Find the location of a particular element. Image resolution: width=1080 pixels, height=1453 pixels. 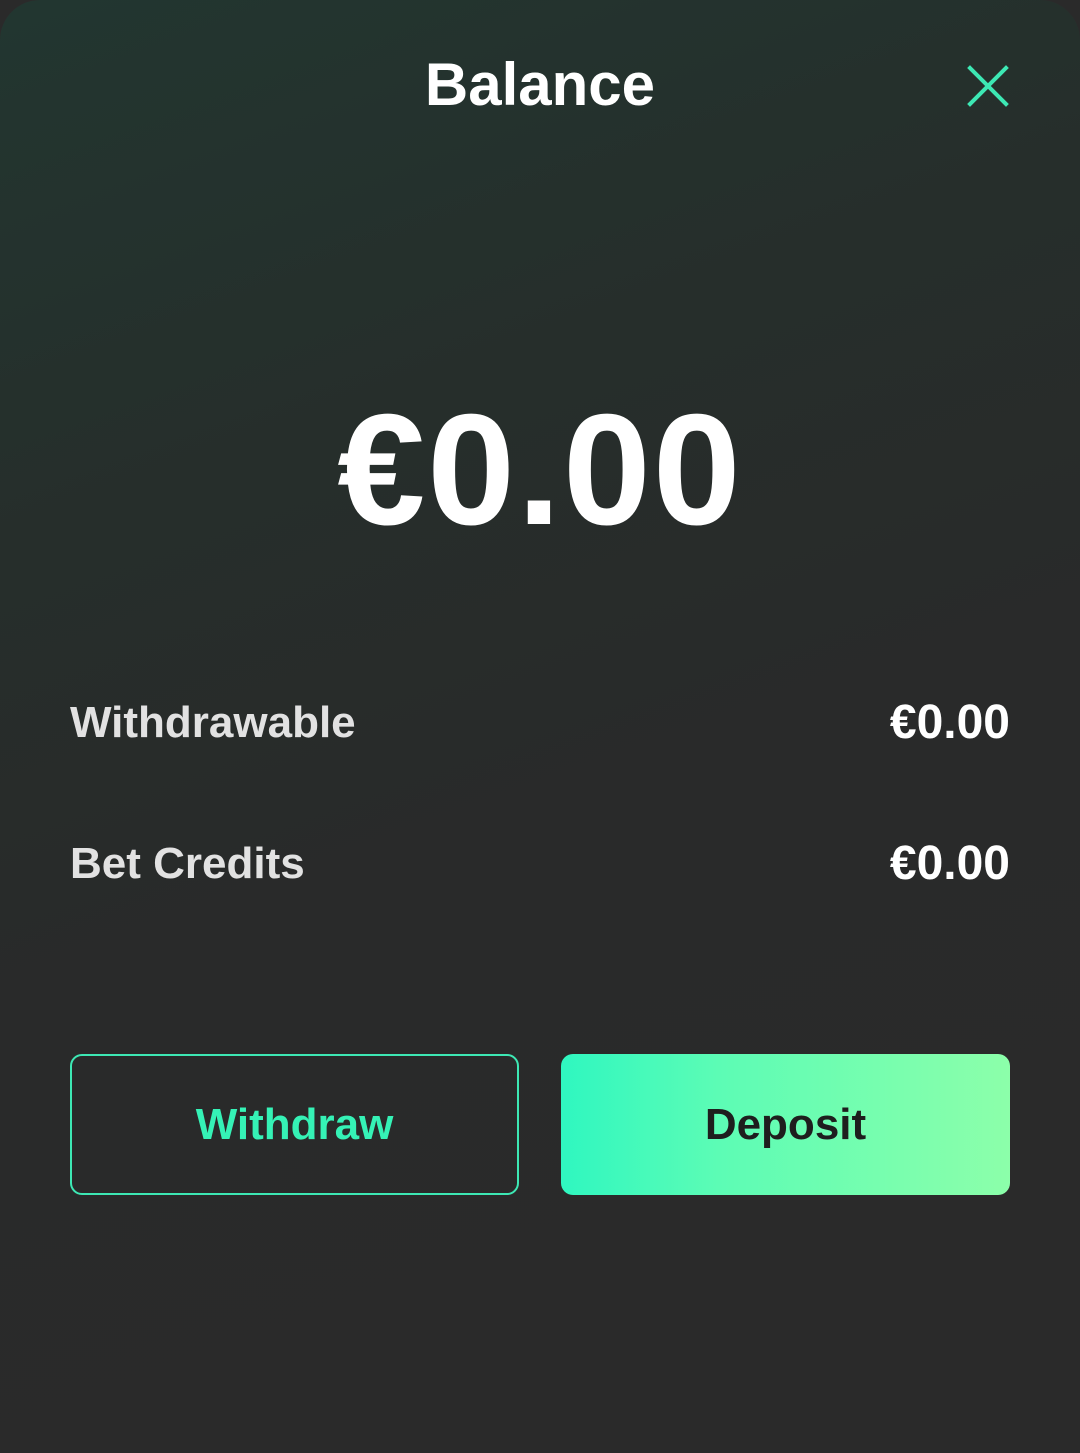

deposit-button: Deposit is located at coordinates (785, 1124).